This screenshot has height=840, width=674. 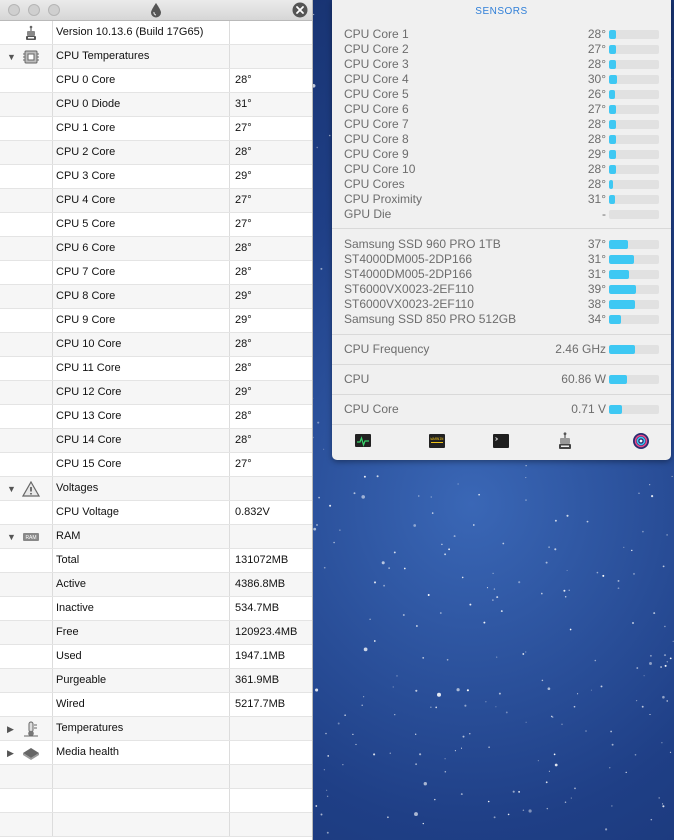 I want to click on tree-row: Total 131072MB, so click(x=156, y=561).